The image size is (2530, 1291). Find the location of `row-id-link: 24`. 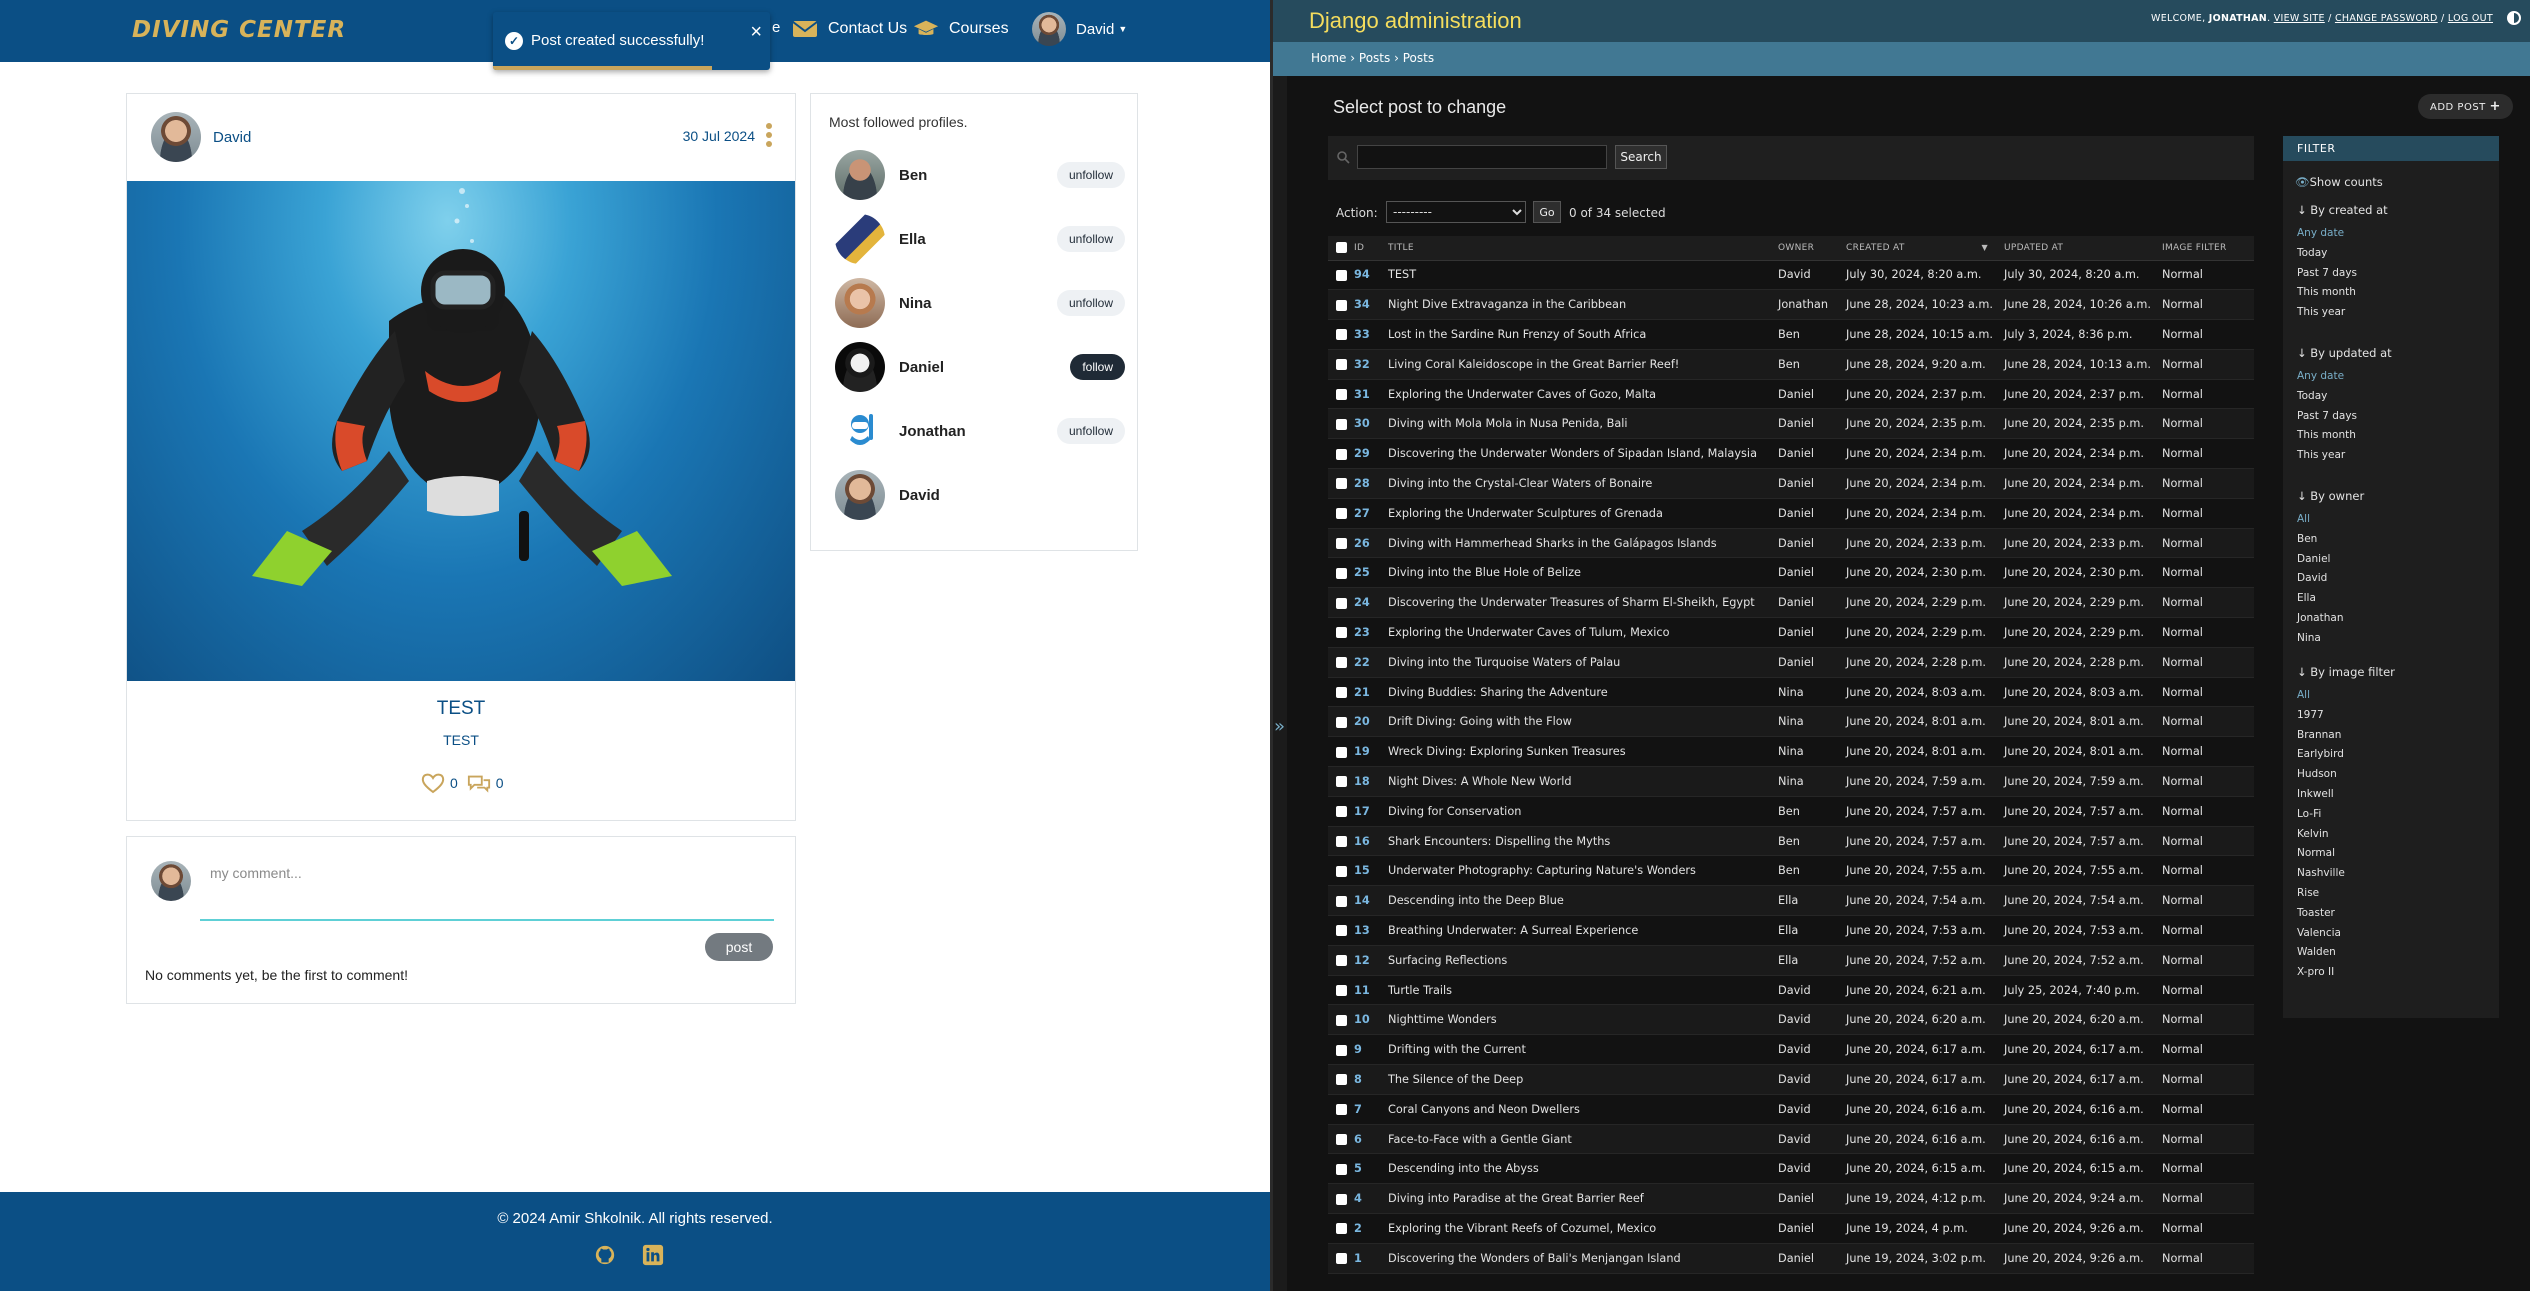

row-id-link: 24 is located at coordinates (1367, 603).